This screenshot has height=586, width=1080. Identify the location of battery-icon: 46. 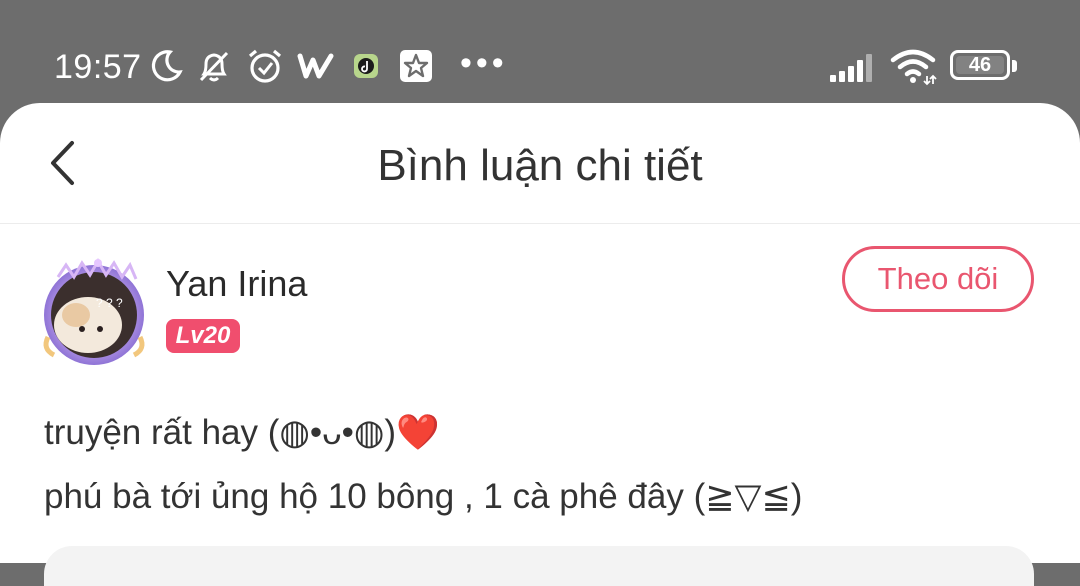
(983, 65).